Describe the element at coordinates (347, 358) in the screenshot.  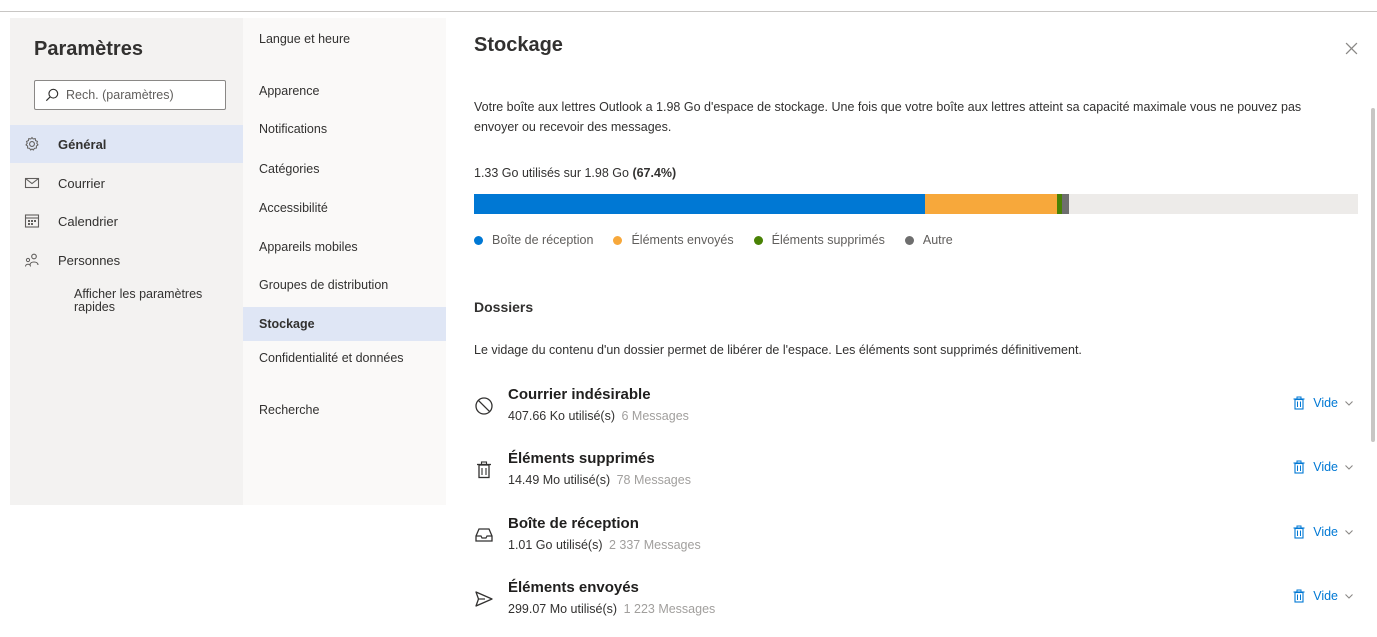
I see `subnav-item-privacy: Confidentialité et données` at that location.